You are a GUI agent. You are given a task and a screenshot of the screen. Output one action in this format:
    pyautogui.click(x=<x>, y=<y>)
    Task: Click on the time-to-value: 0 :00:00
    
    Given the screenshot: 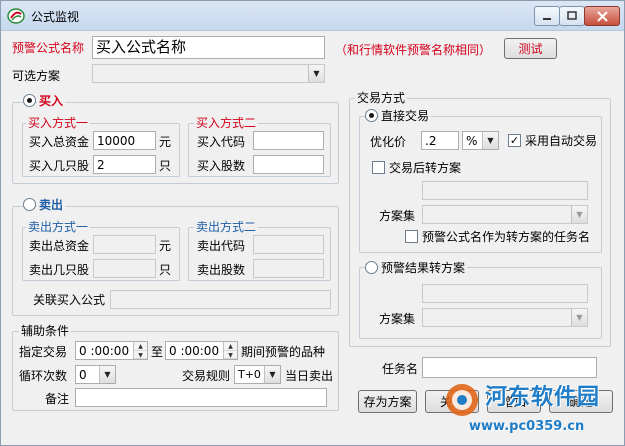 What is the action you would take?
    pyautogui.click(x=194, y=351)
    